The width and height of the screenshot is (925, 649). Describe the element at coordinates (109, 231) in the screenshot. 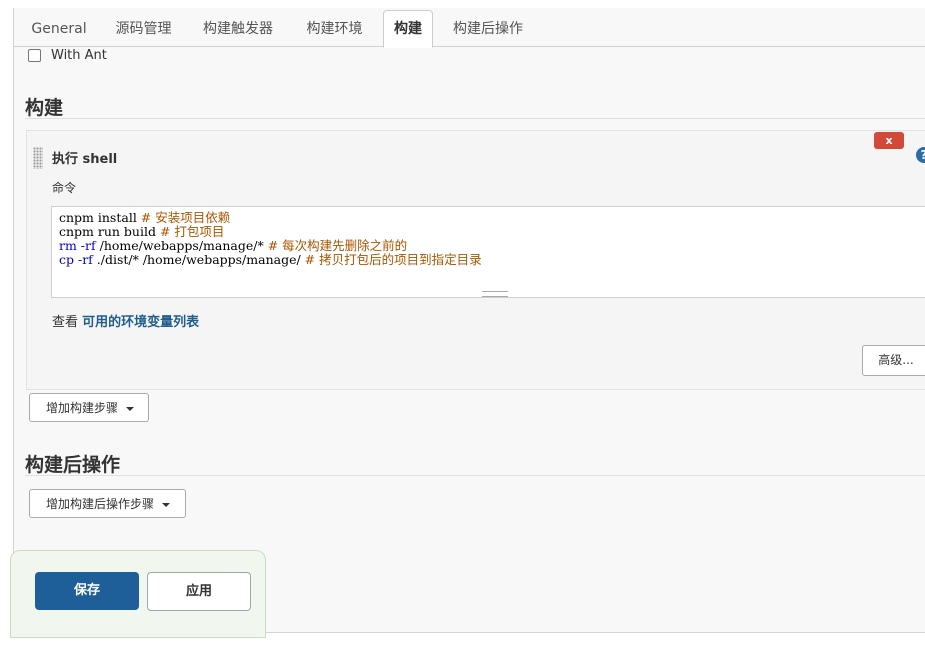

I see `command-body: cnpm run build` at that location.